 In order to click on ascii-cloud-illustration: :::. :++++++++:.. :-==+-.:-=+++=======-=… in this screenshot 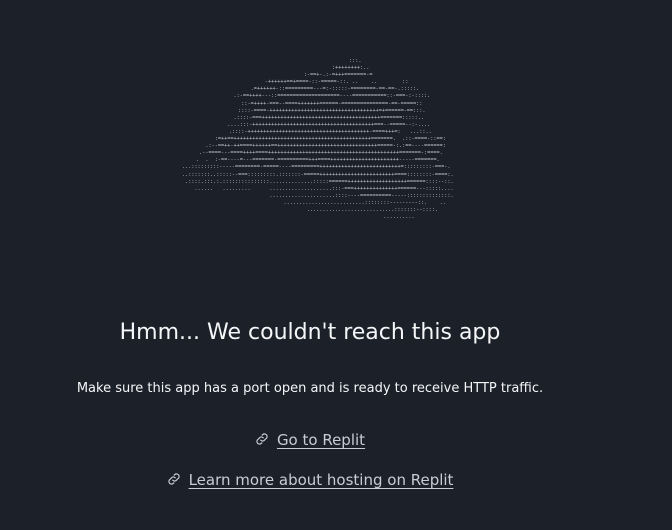, I will do `click(317, 139)`.